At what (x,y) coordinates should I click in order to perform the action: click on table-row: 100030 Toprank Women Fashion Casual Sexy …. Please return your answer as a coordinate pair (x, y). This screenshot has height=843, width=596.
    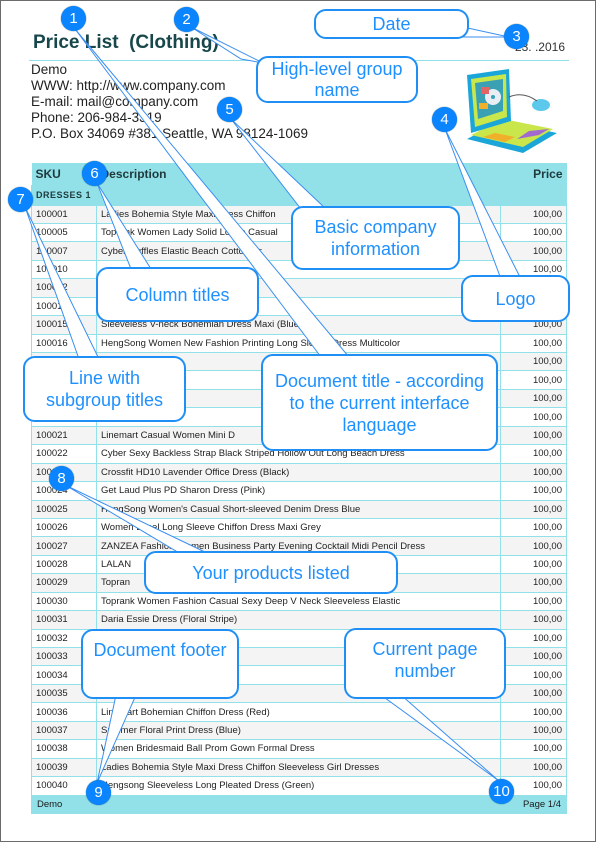
    Looking at the image, I should click on (299, 601).